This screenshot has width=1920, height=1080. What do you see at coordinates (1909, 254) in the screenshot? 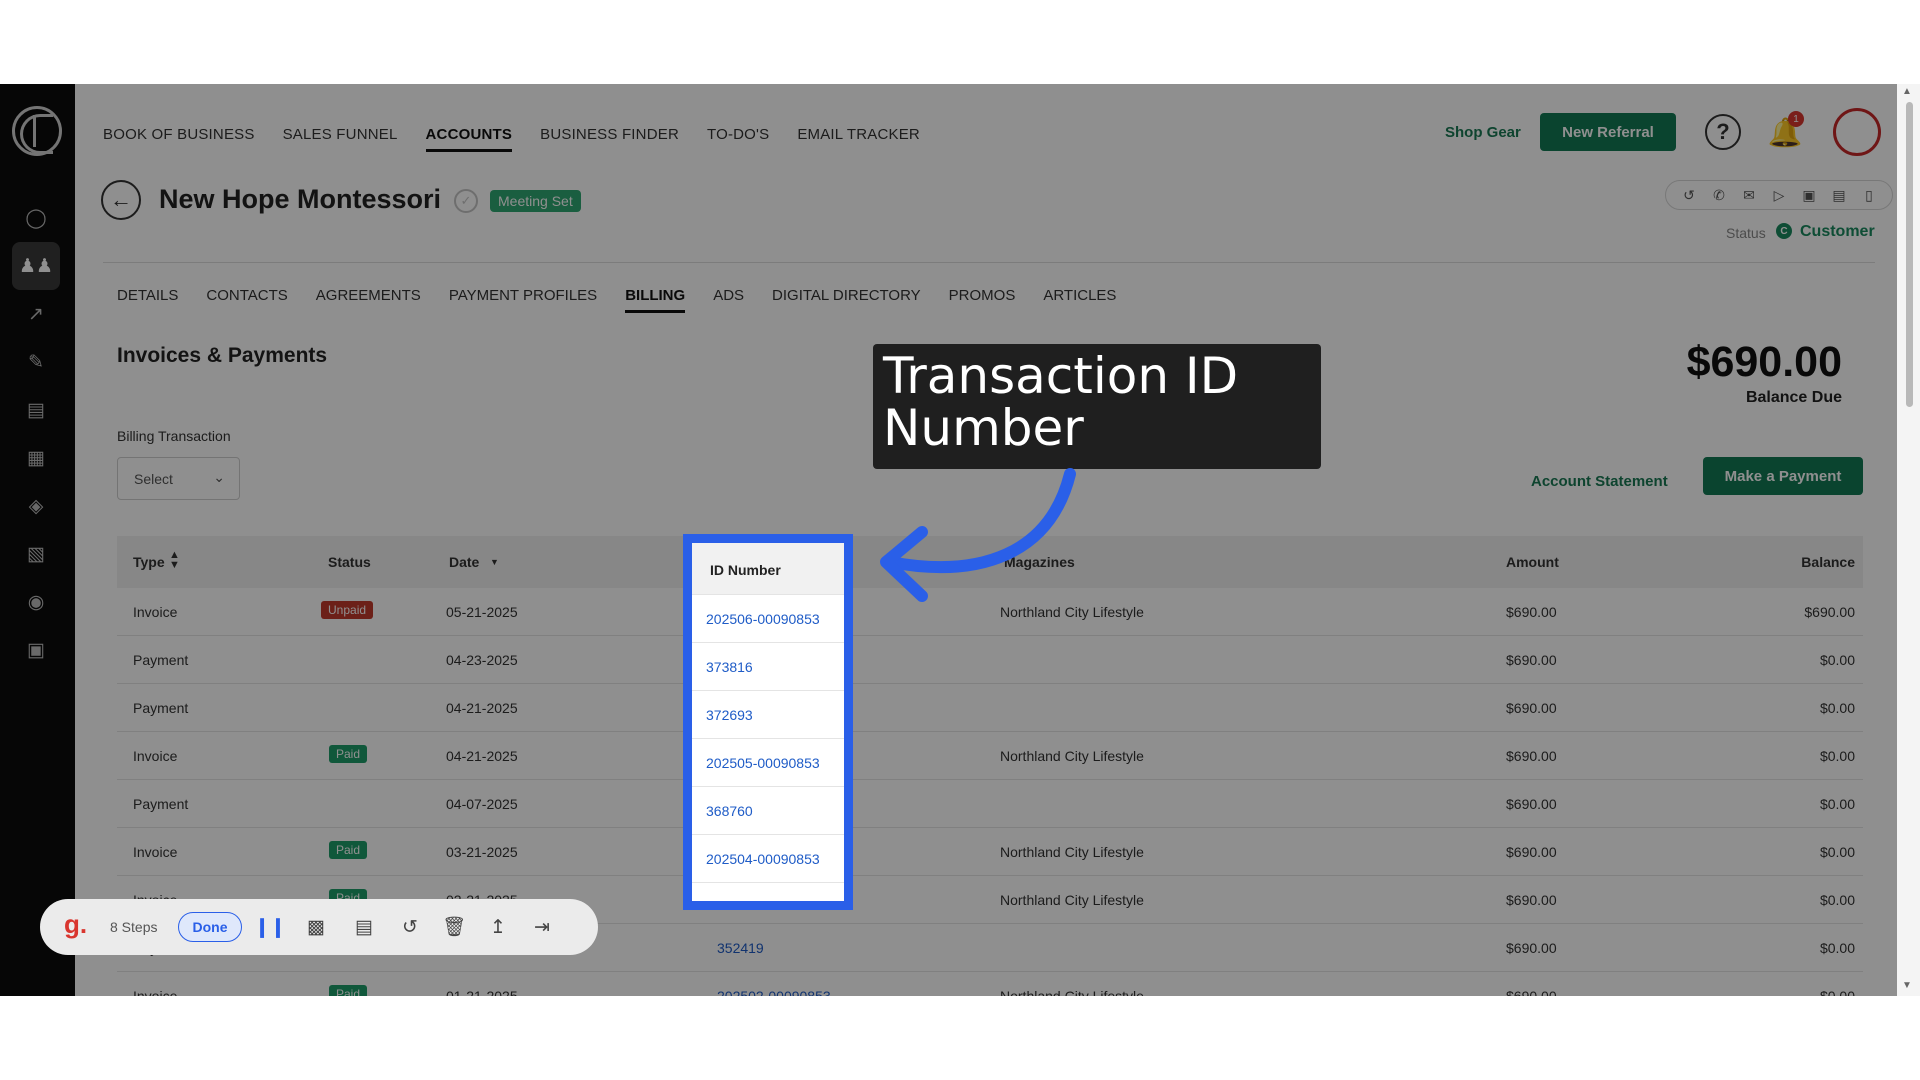
I see `scrollbar-thumb` at bounding box center [1909, 254].